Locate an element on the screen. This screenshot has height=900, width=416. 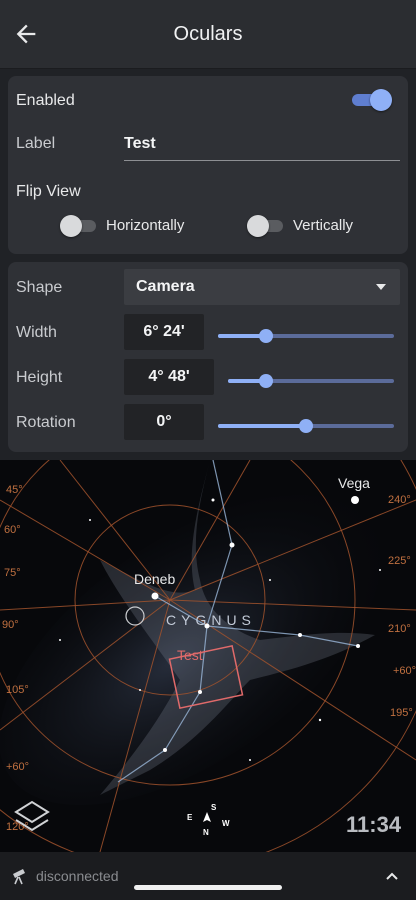
dropdown-caret-icon is located at coordinates (381, 287).